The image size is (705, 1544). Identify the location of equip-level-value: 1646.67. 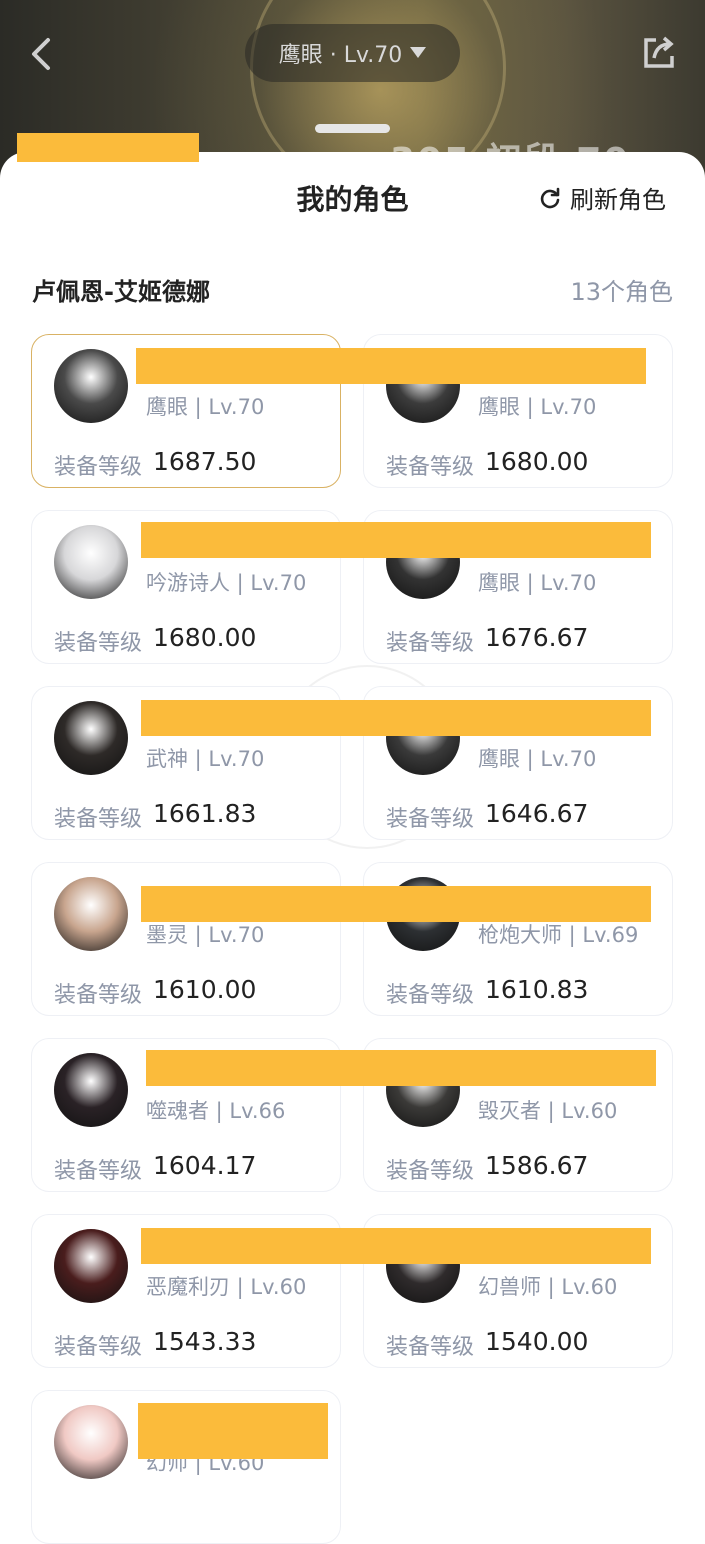
(537, 813).